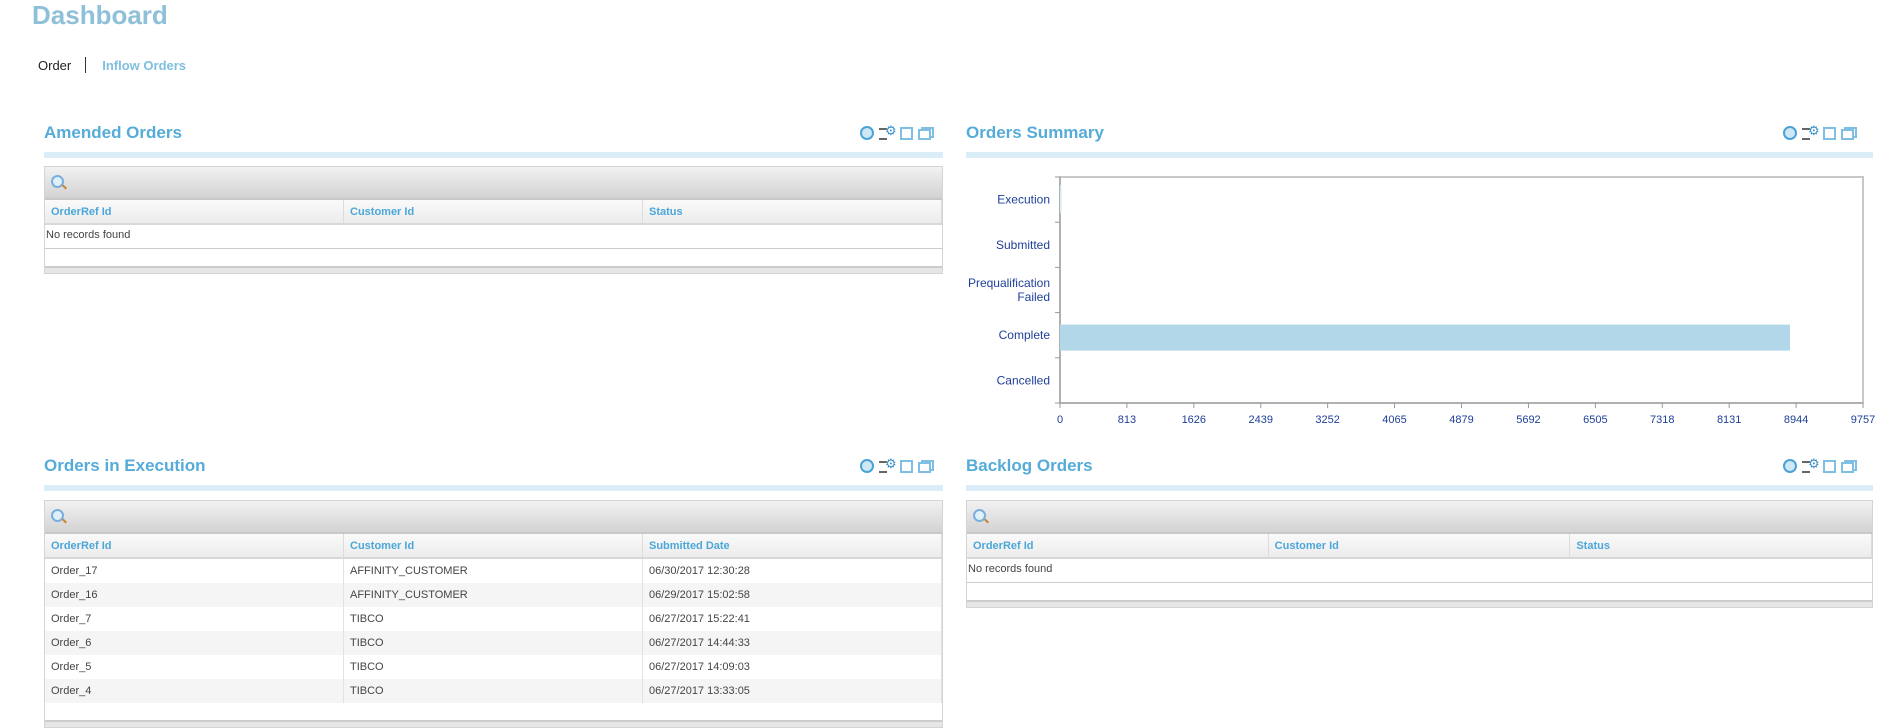 The width and height of the screenshot is (1893, 728). Describe the element at coordinates (194, 595) in the screenshot. I see `table-cell: Order_16` at that location.